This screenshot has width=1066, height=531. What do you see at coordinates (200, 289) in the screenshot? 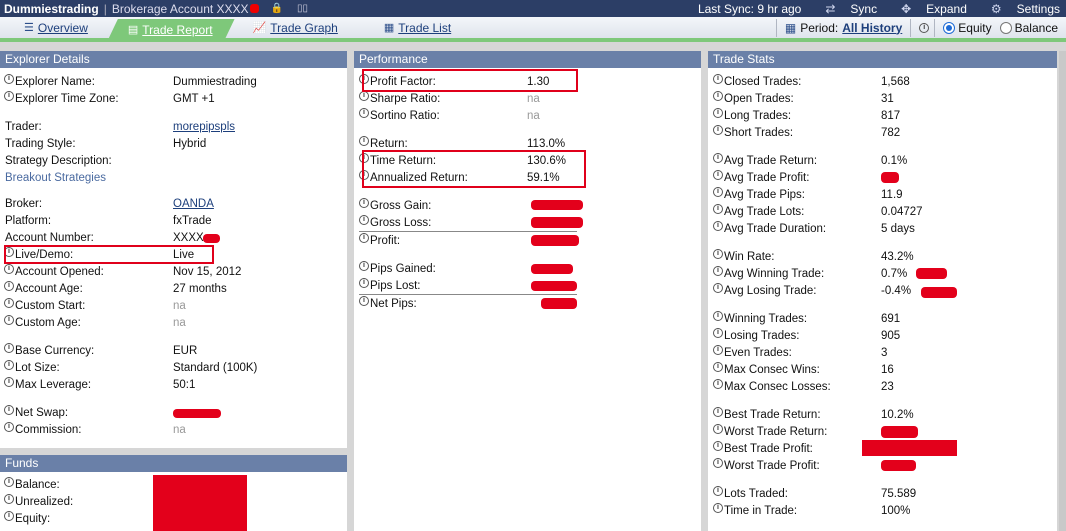
I see `field-value: 27 months` at bounding box center [200, 289].